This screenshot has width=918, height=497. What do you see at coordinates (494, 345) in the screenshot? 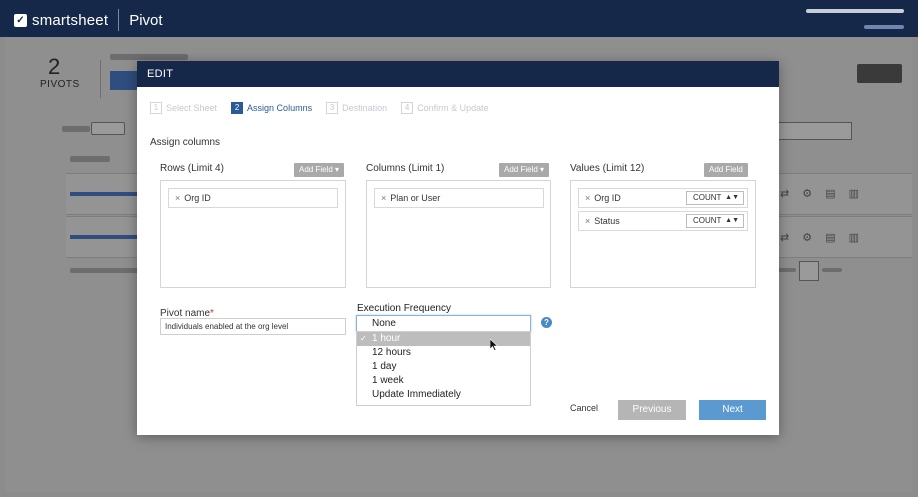
I see `mouse-cursor-icon` at bounding box center [494, 345].